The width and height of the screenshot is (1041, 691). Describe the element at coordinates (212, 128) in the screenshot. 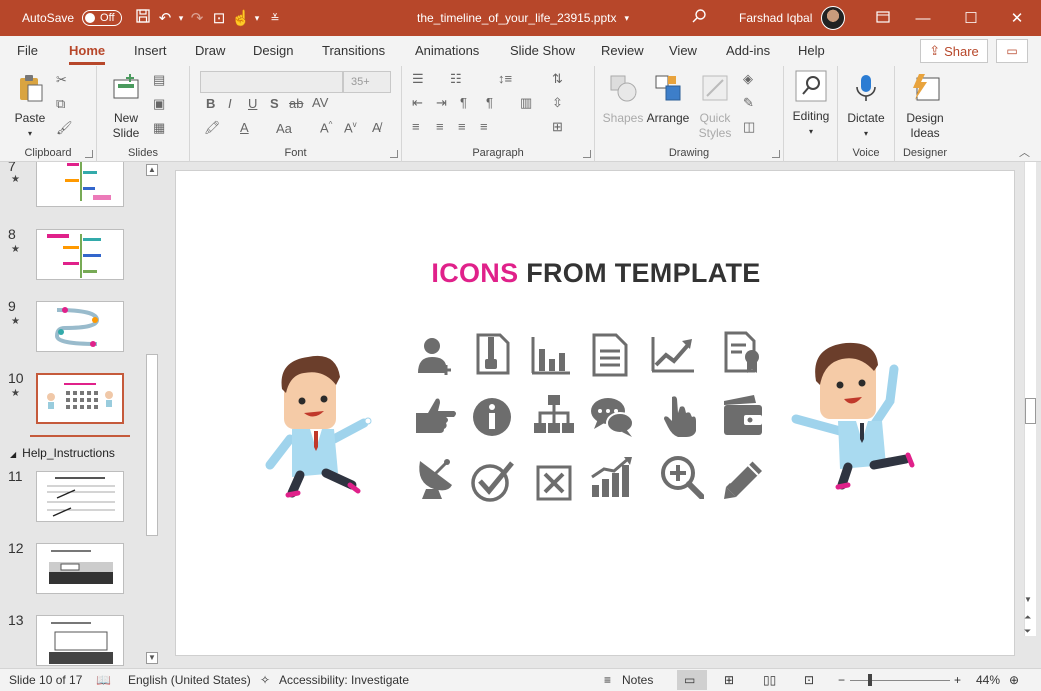

I see `highlight-color-icon: 🖍` at that location.